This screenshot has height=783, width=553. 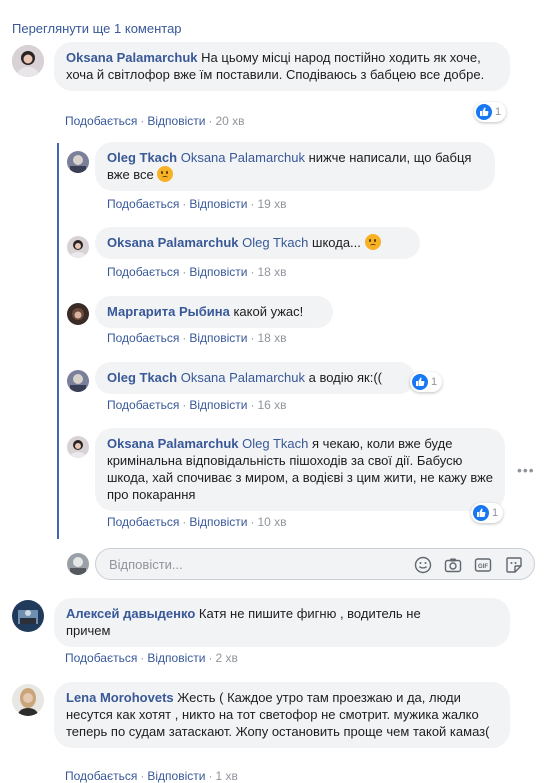 I want to click on current-user-avatar, so click(x=78, y=564).